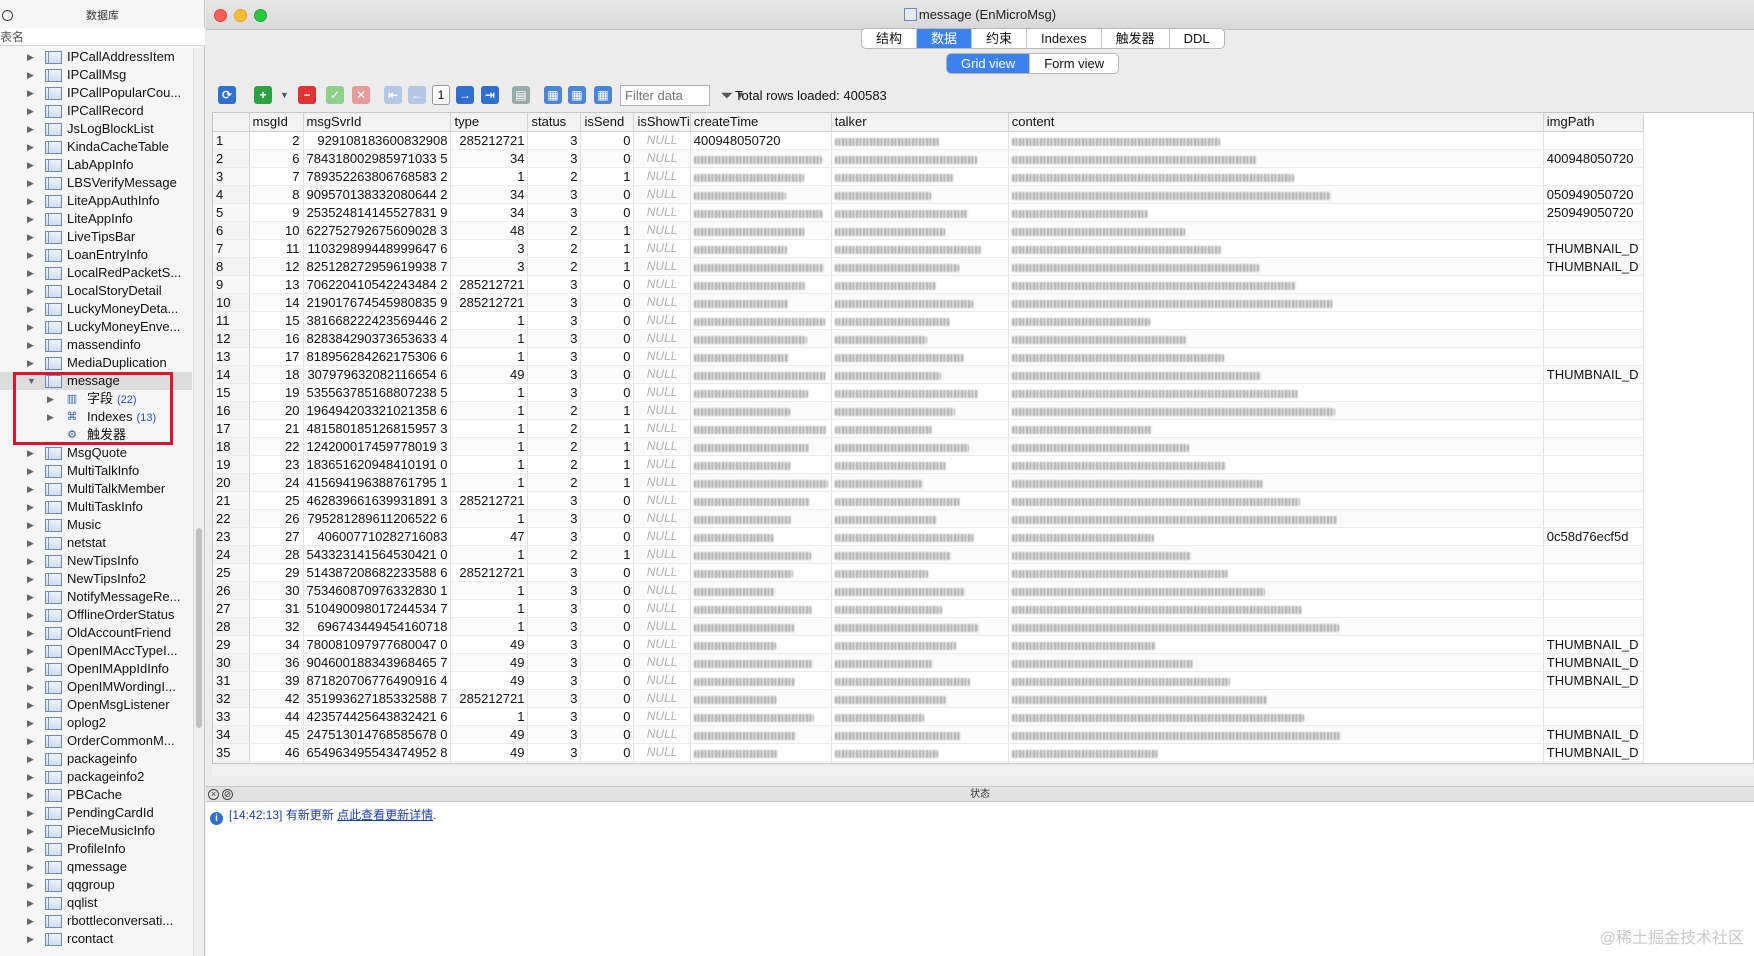  What do you see at coordinates (276, 590) in the screenshot?
I see `cell-msgid: 30` at bounding box center [276, 590].